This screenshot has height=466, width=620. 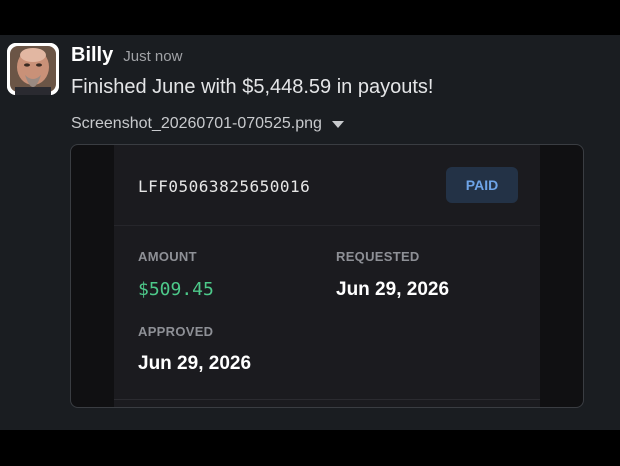 What do you see at coordinates (327, 225) in the screenshot?
I see `card-divider` at bounding box center [327, 225].